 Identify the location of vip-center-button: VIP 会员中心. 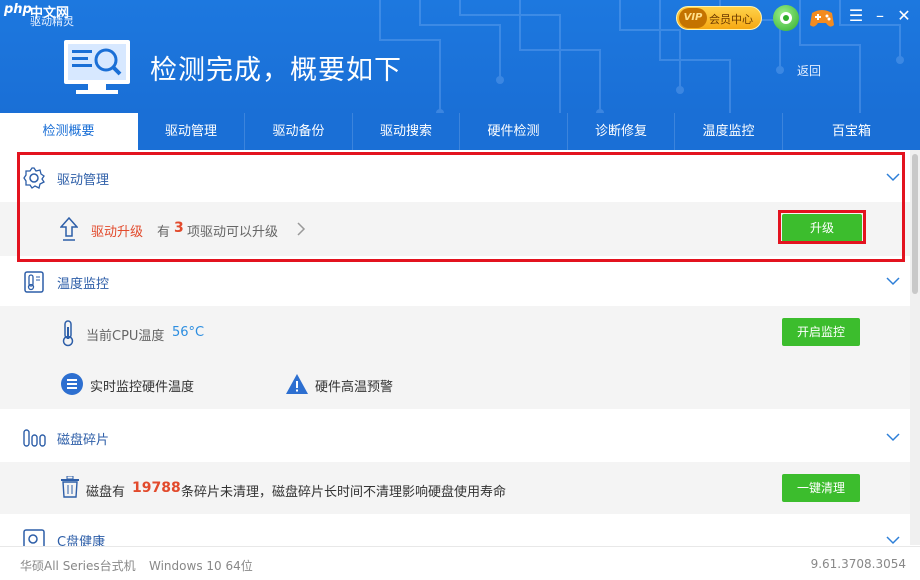
(719, 18).